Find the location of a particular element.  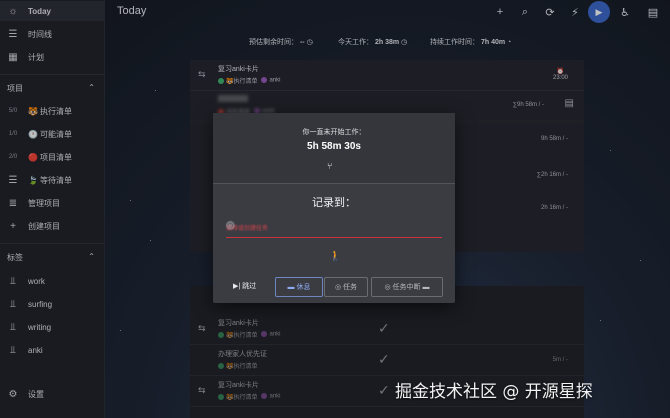

idle-question: 你一直未开始工作： is located at coordinates (334, 132).